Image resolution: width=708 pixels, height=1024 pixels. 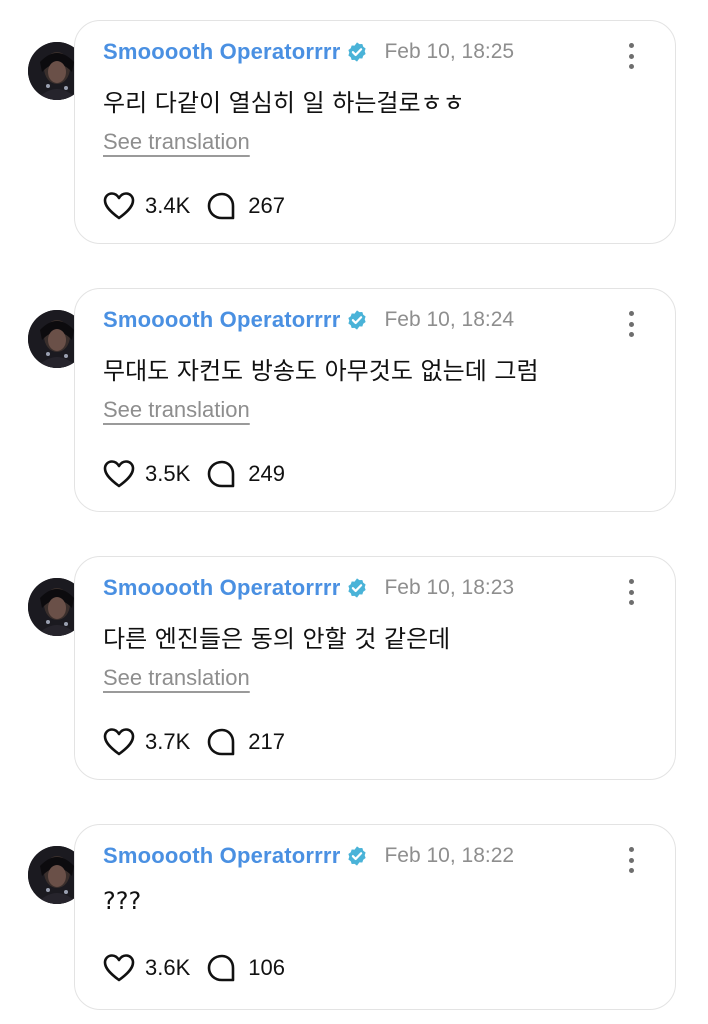 I want to click on post-header: Smooooth Operatorrrr Feb 10, 18:24, so click(x=308, y=320).